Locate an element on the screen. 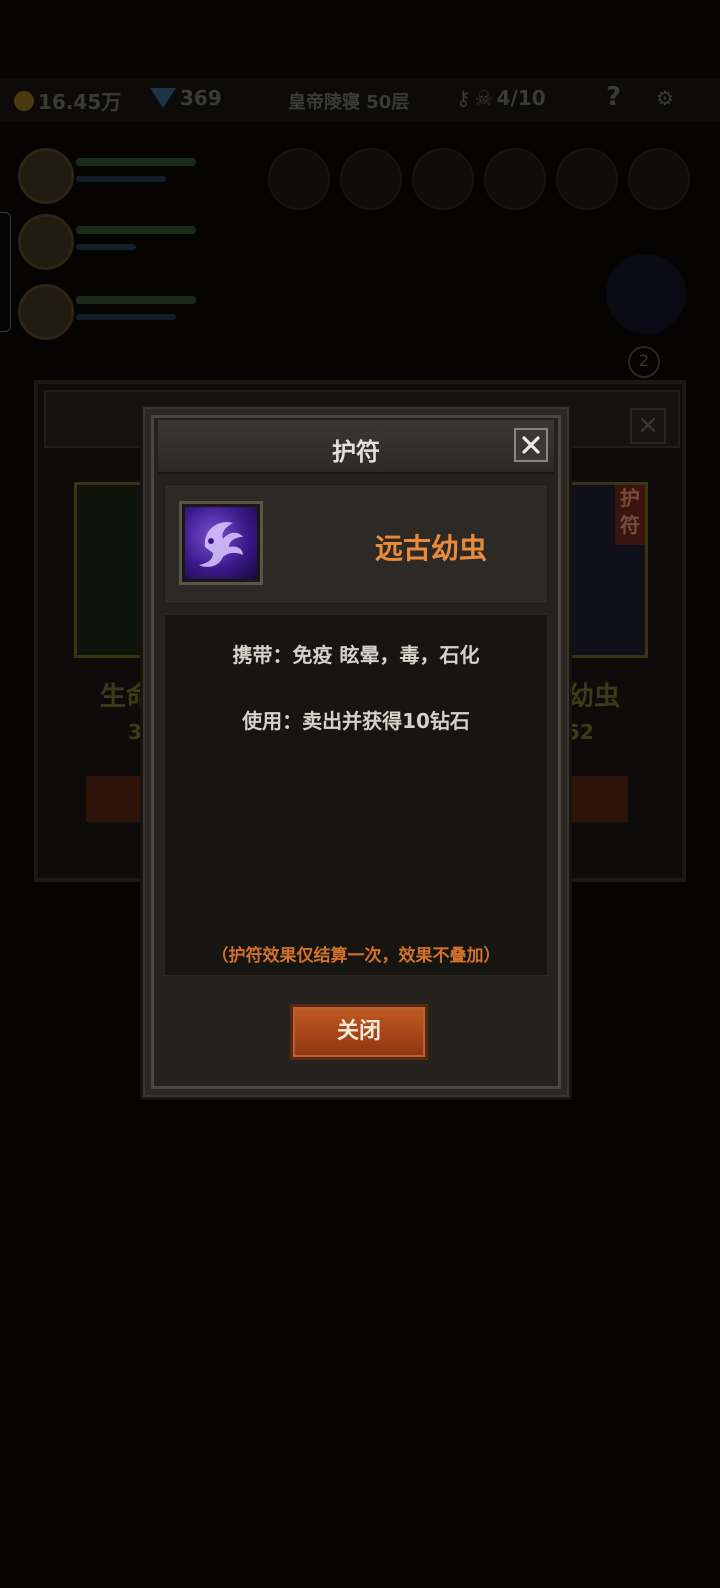  dialog-title: 护符 is located at coordinates (356, 452).